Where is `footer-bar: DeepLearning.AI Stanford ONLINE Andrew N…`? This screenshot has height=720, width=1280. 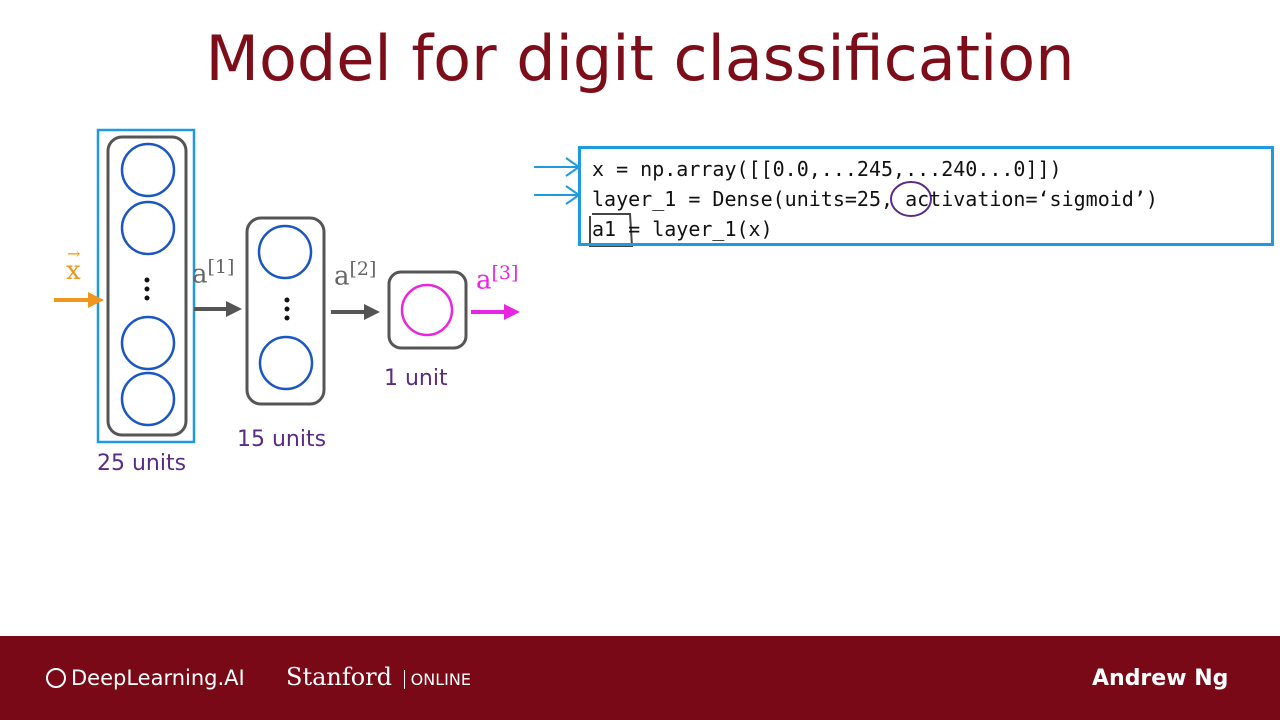
footer-bar: DeepLearning.AI Stanford ONLINE Andrew N… is located at coordinates (640, 678).